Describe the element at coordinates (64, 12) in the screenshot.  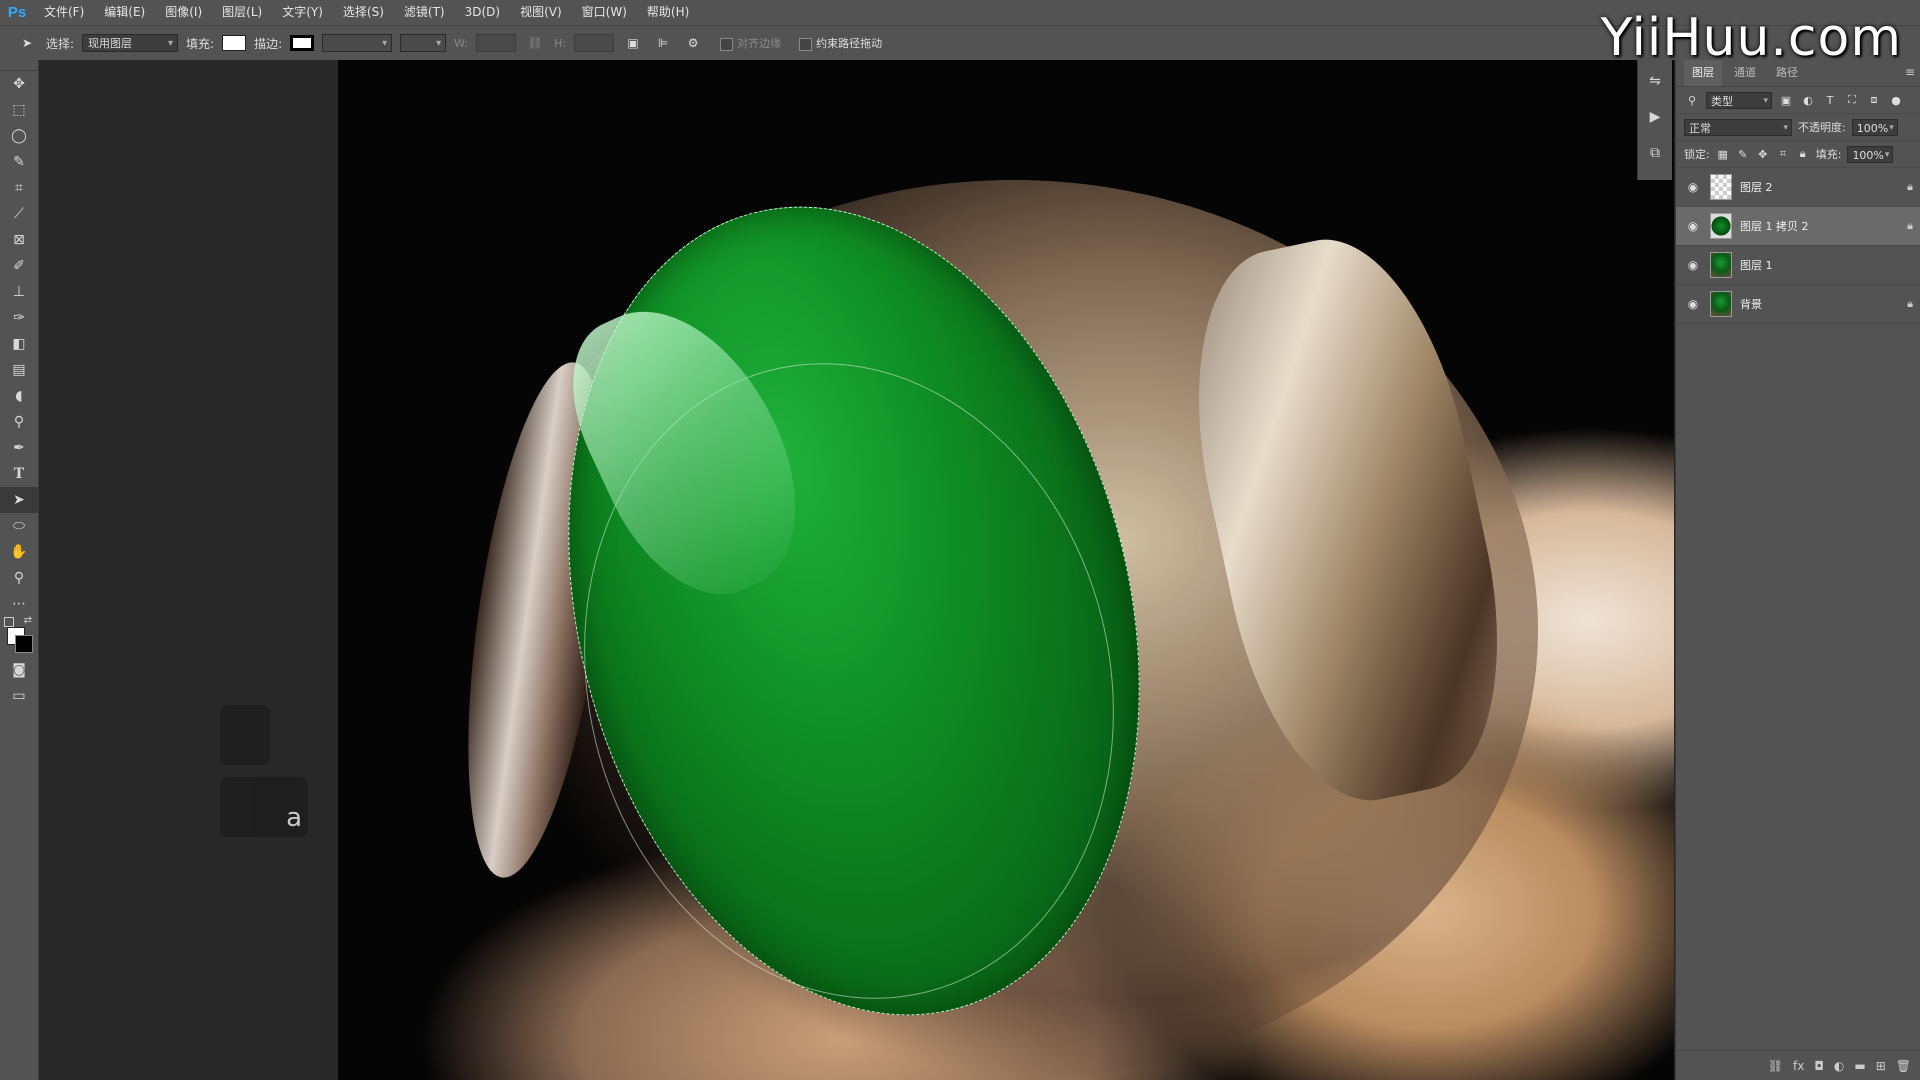
I see `menu-file: 文件(F)` at that location.